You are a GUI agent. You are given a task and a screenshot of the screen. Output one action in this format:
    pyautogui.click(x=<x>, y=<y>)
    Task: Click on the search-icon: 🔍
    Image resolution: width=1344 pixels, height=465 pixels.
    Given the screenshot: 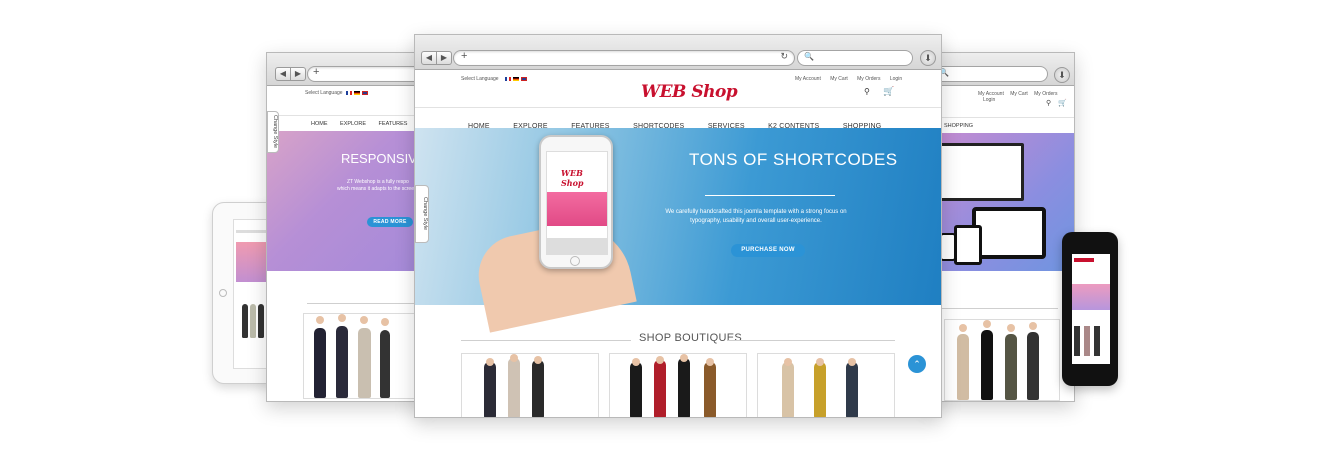 What is the action you would take?
    pyautogui.click(x=809, y=56)
    